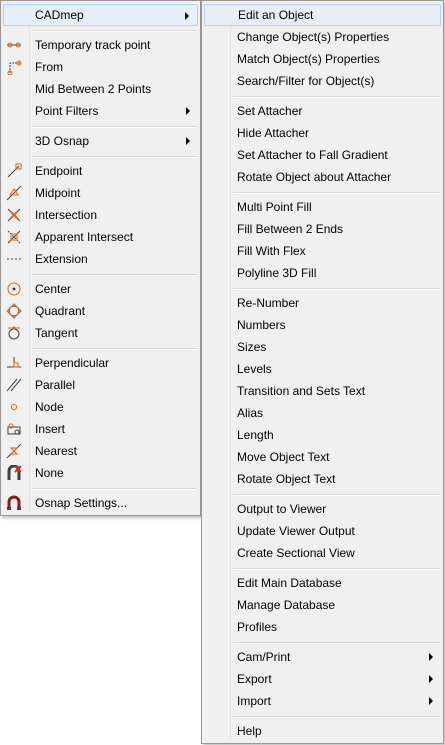 The image size is (445, 745). What do you see at coordinates (100, 67) in the screenshot?
I see `menu-item-from: From` at bounding box center [100, 67].